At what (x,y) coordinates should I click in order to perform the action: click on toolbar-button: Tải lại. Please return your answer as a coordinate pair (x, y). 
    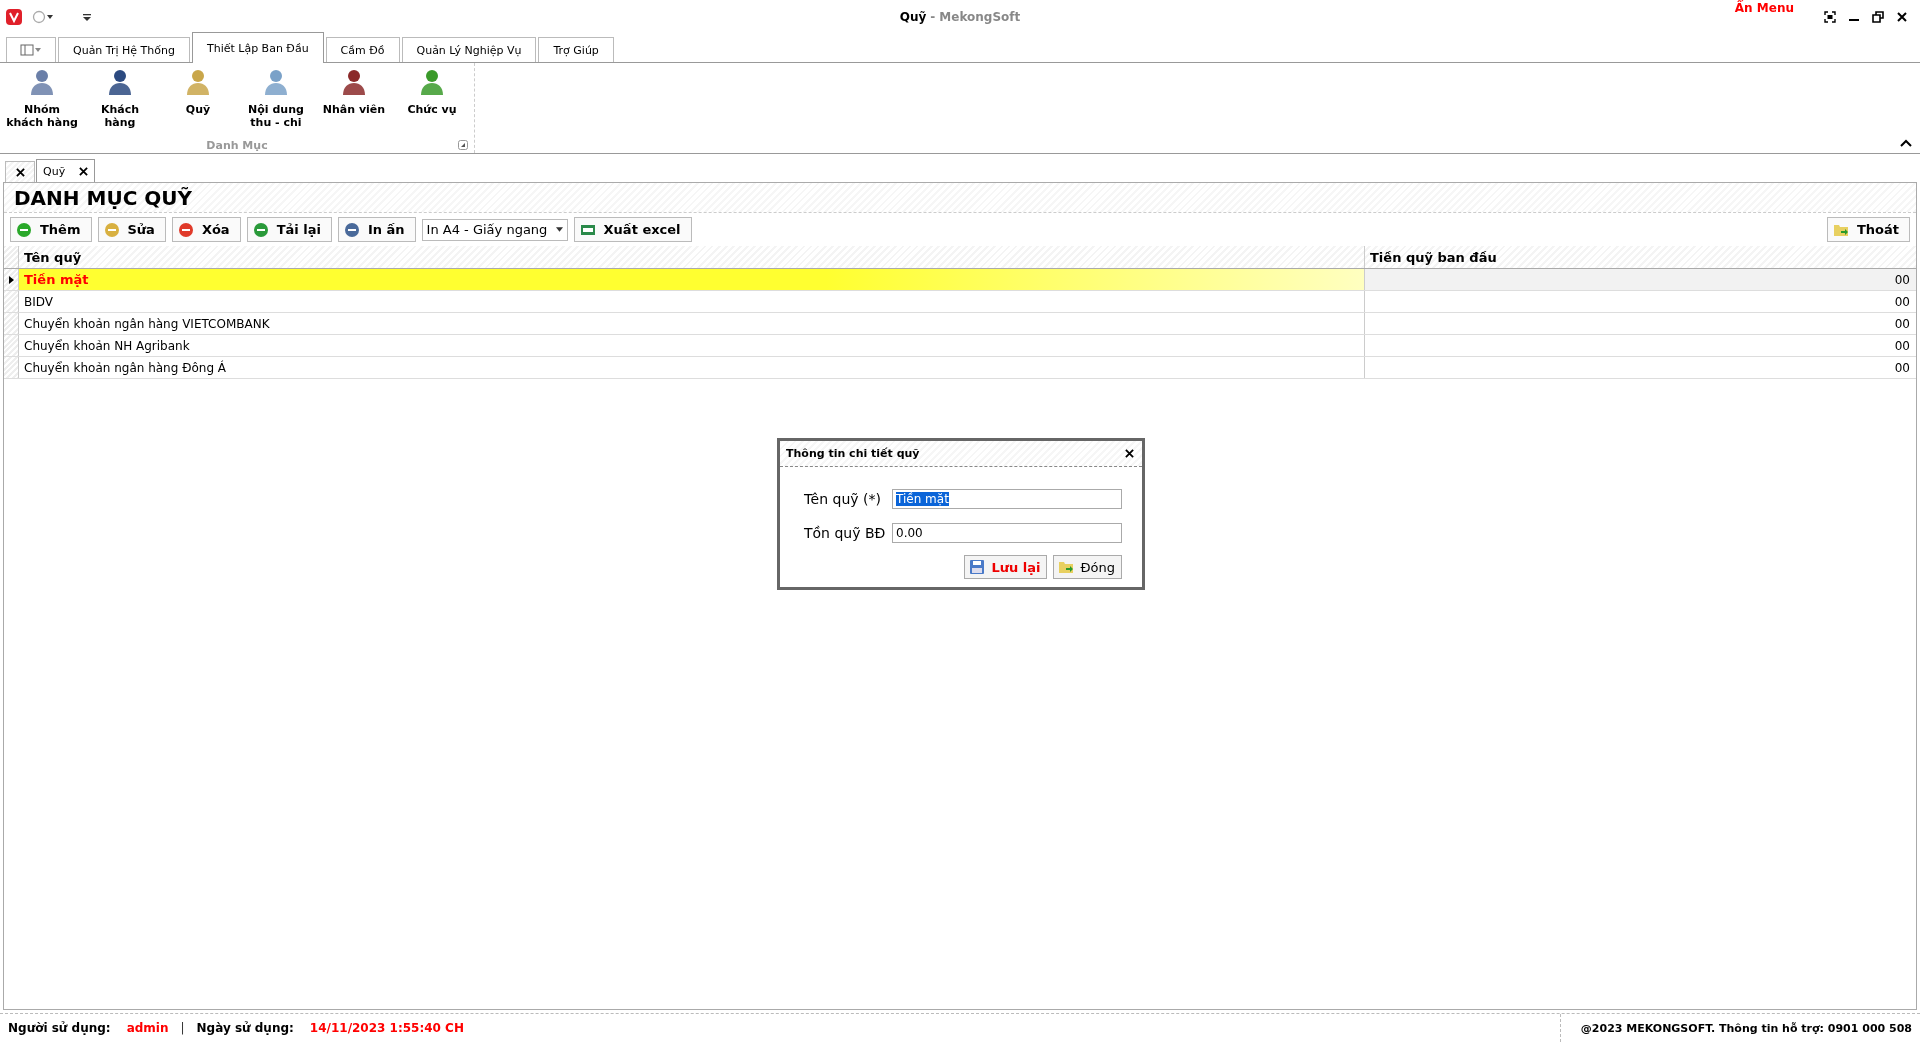
    Looking at the image, I should click on (289, 229).